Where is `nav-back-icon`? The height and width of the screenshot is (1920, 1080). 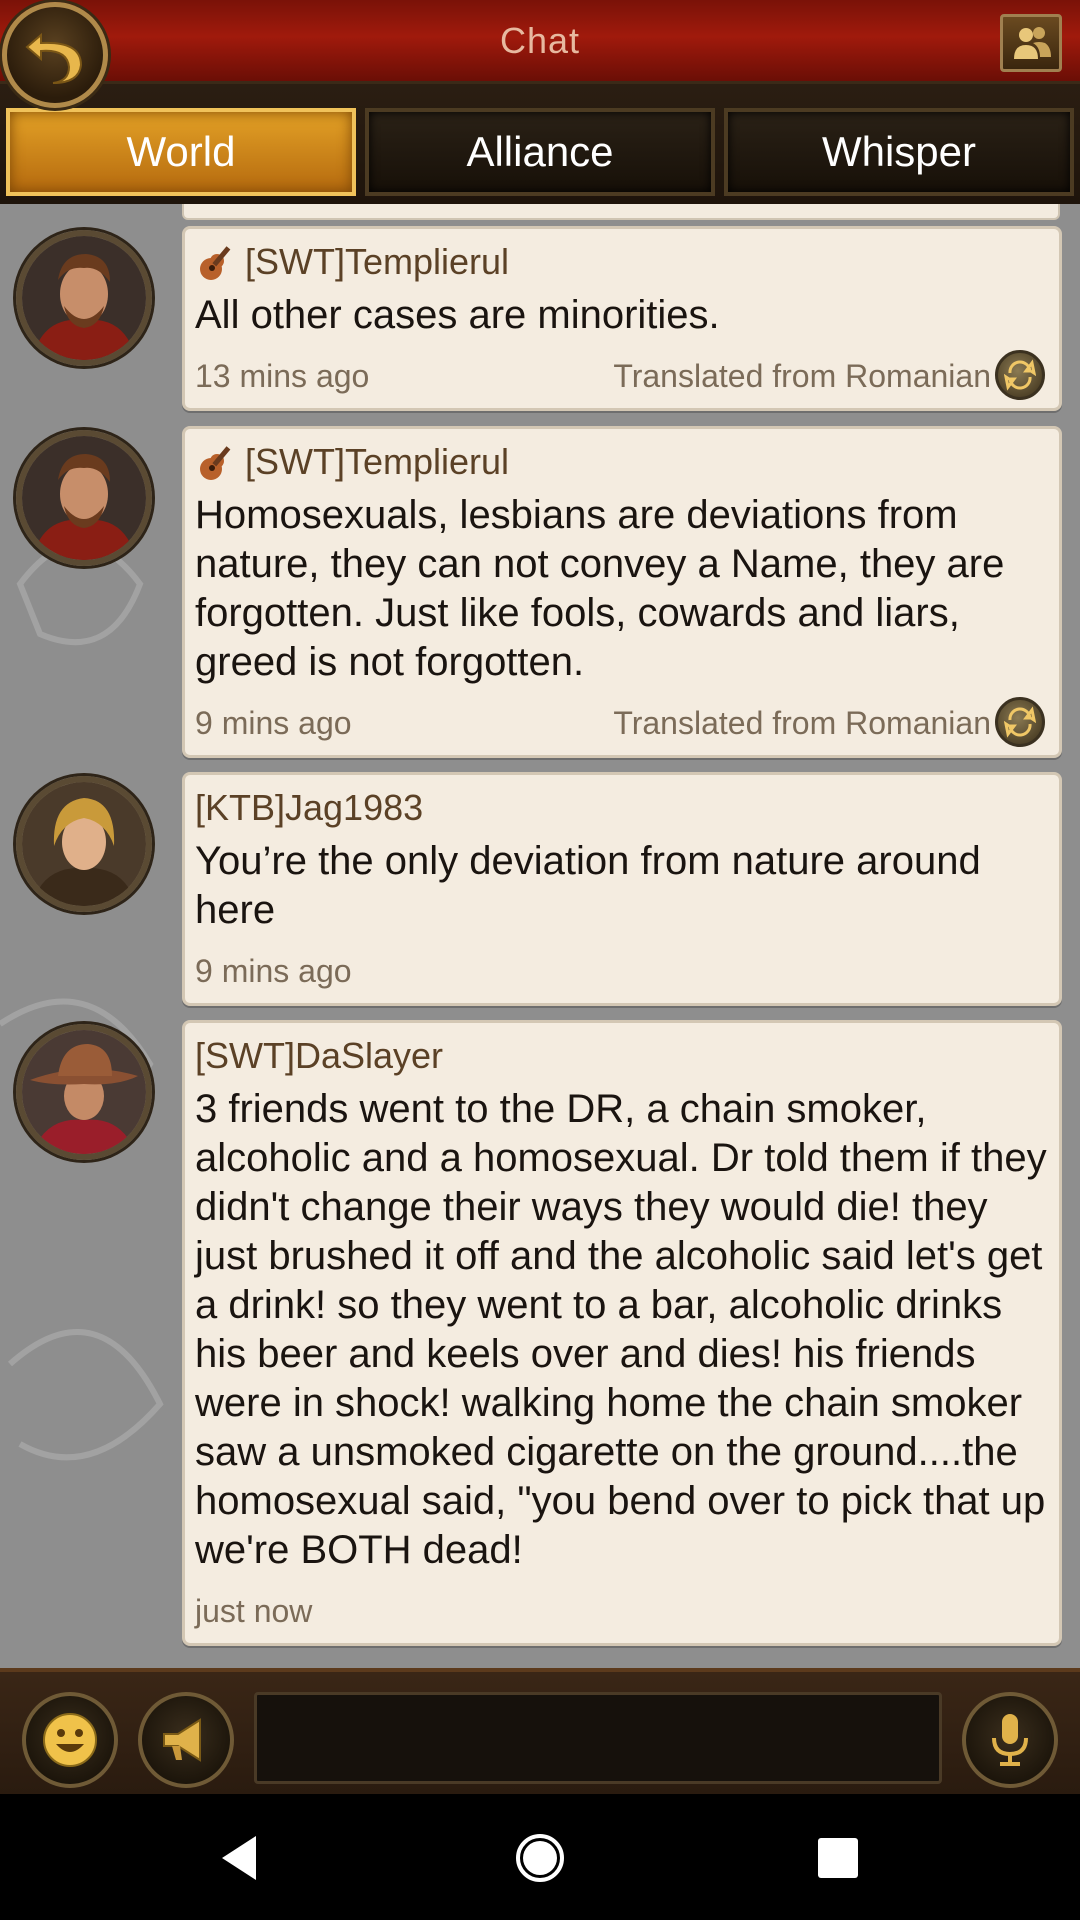 nav-back-icon is located at coordinates (242, 1858).